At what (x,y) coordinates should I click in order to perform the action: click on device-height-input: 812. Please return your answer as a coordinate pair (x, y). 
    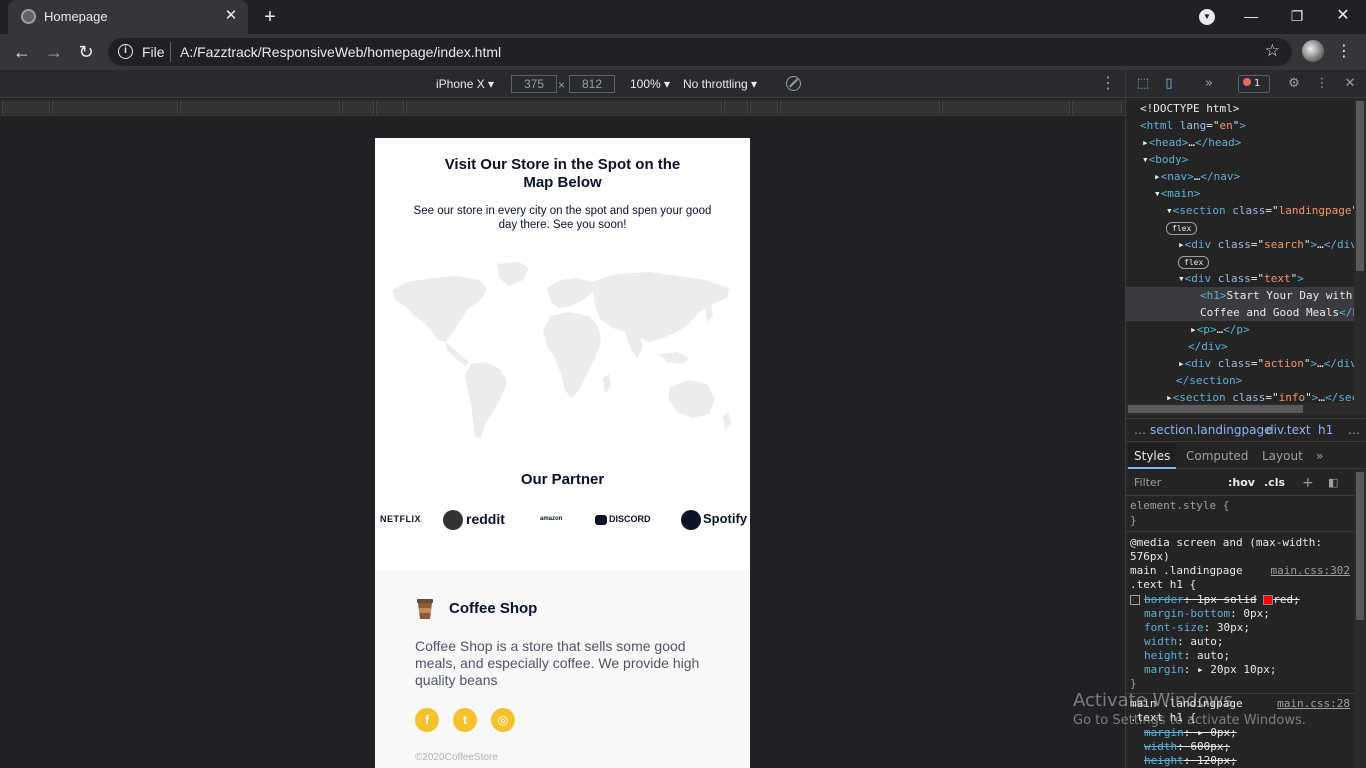
    Looking at the image, I should click on (592, 84).